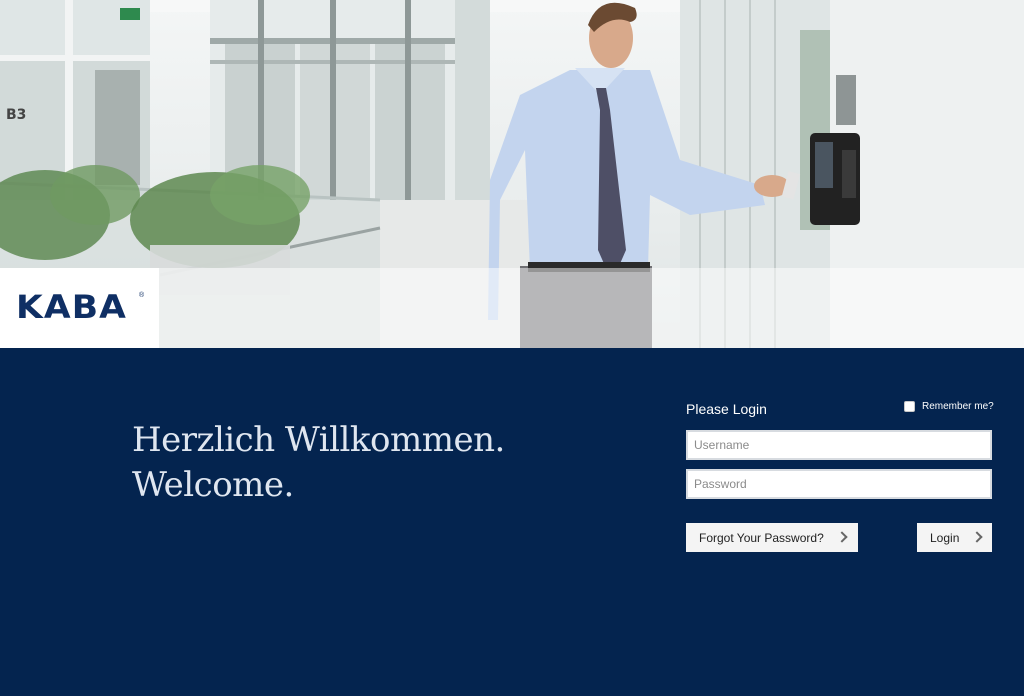 The height and width of the screenshot is (696, 1024). I want to click on login-button: Login, so click(954, 537).